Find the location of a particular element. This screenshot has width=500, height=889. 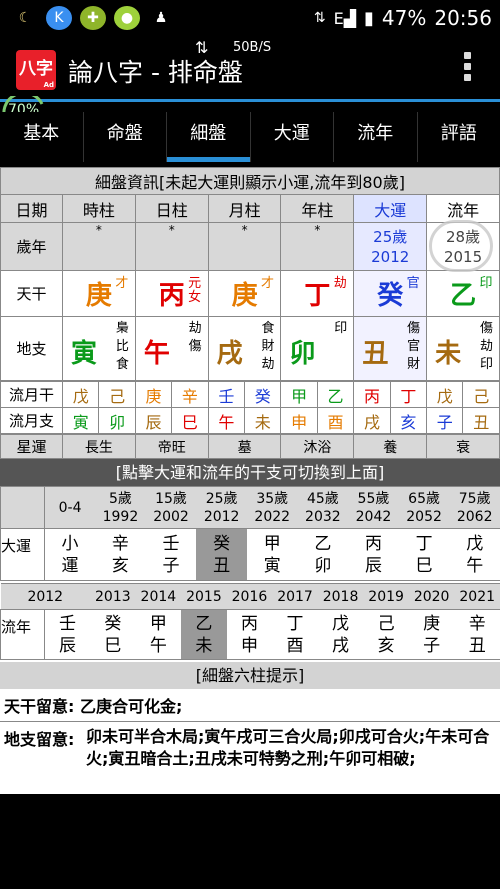

tab-detail: 細盤 is located at coordinates (209, 137).